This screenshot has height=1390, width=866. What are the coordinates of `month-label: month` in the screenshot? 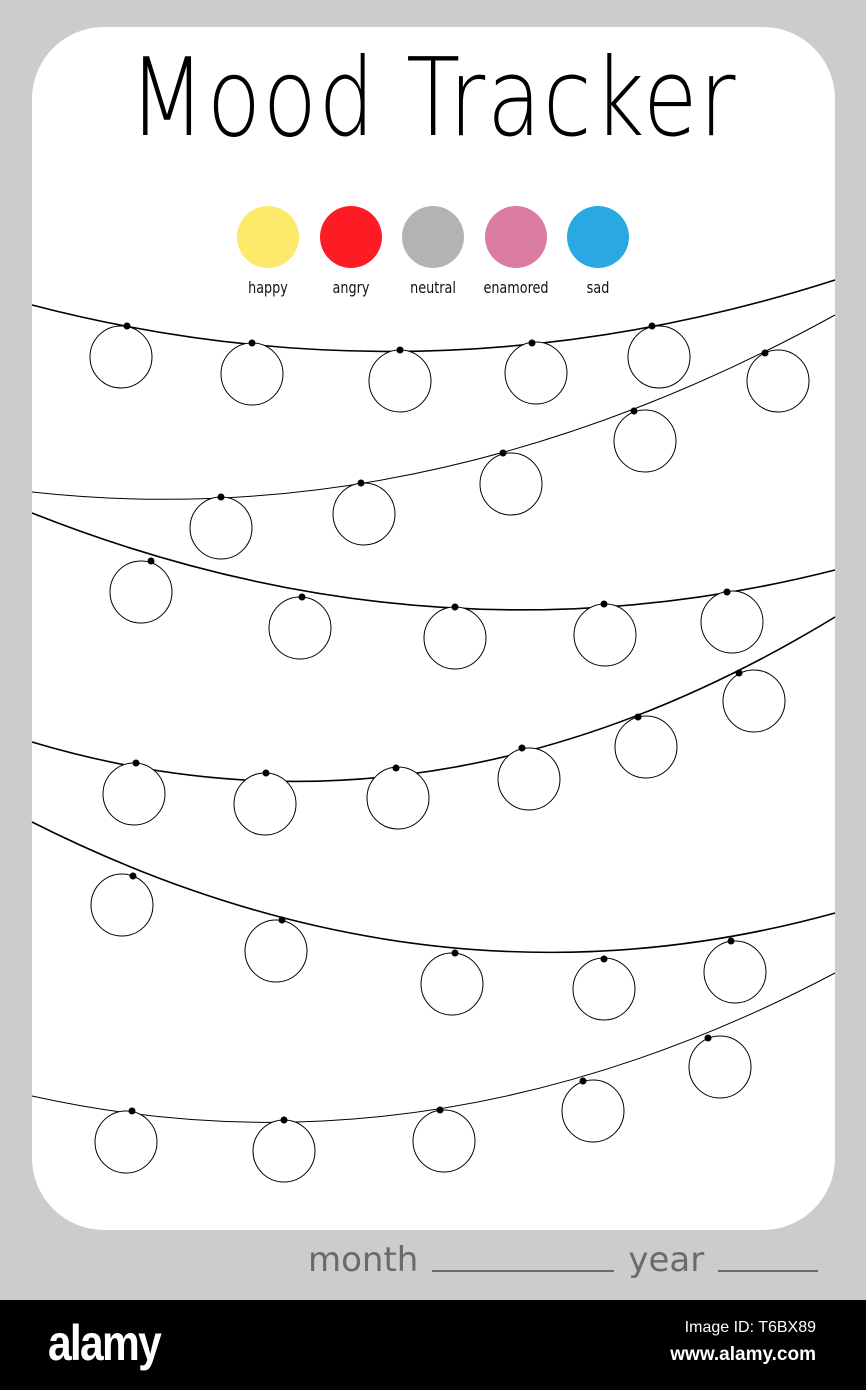 It's located at (363, 1260).